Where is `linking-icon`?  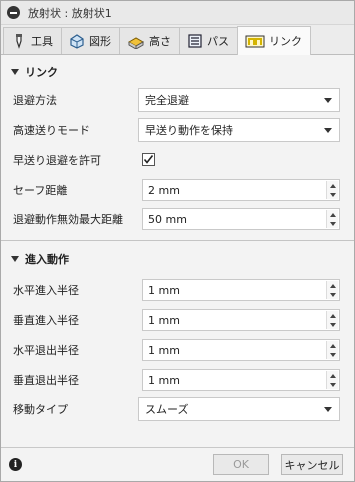 linking-icon is located at coordinates (255, 41).